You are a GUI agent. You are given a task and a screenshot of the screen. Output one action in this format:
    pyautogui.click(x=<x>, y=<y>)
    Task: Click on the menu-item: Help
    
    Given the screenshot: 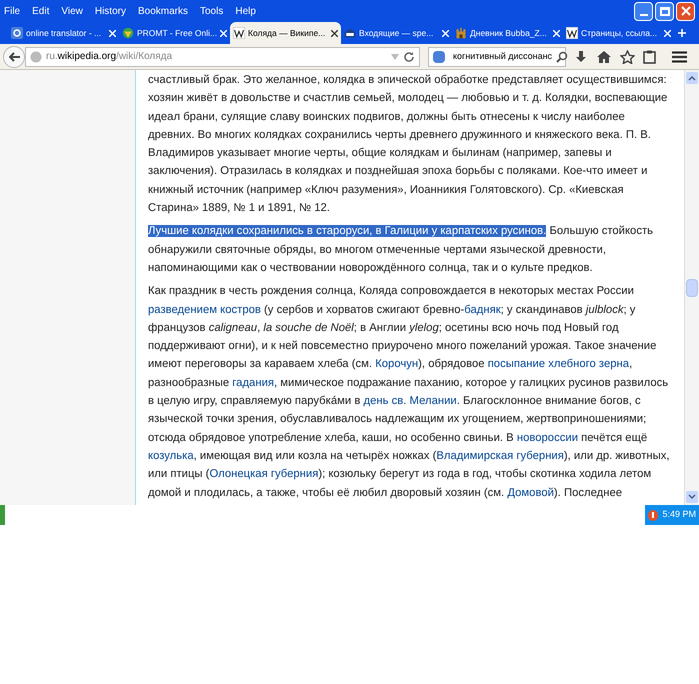 What is the action you would take?
    pyautogui.click(x=245, y=11)
    